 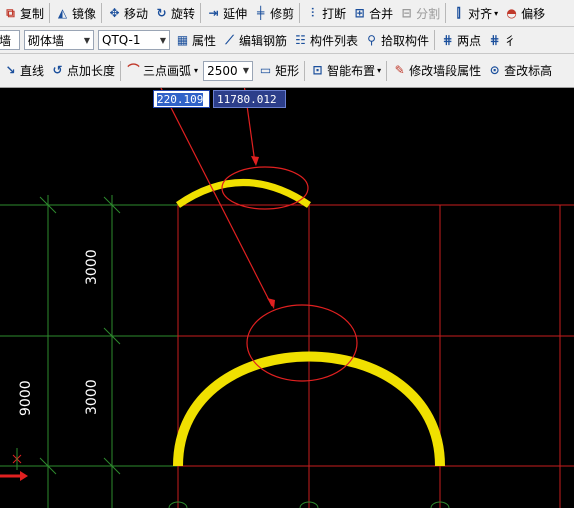 I want to click on eyedropper-icon: ⚲, so click(x=371, y=39).